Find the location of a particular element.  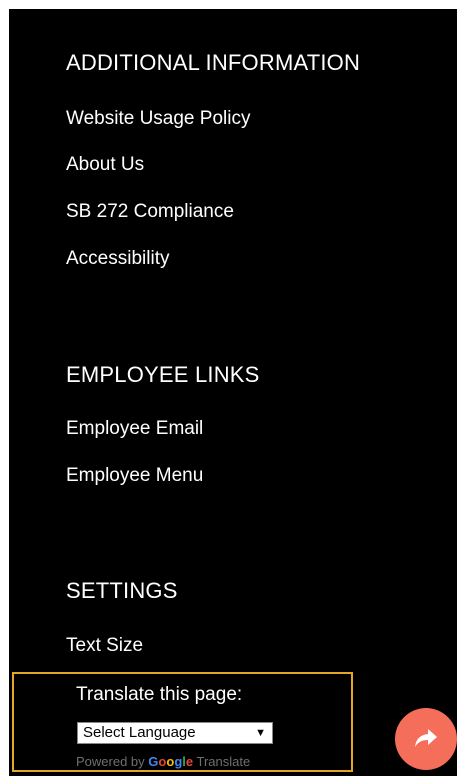

powered-by-google: Powered by Google Translate is located at coordinates (163, 761).